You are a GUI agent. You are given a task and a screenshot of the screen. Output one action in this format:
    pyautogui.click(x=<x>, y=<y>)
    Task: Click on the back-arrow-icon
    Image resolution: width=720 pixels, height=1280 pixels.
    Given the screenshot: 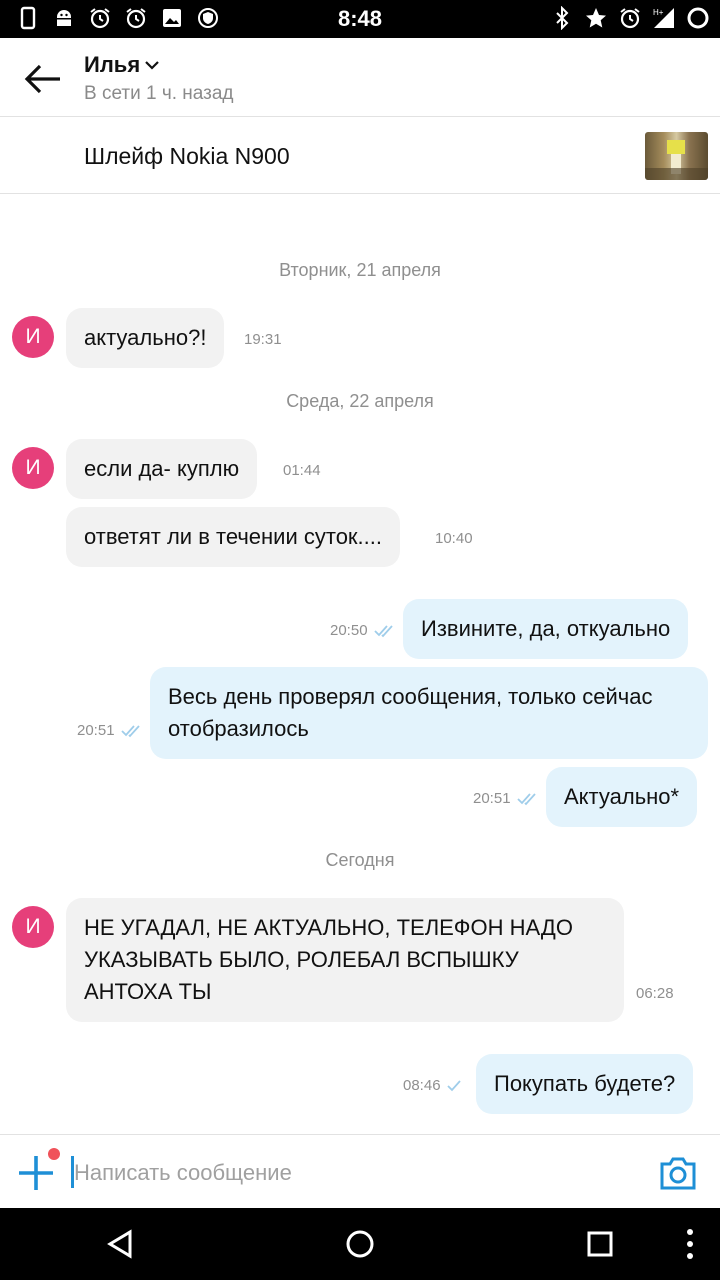 What is the action you would take?
    pyautogui.click(x=42, y=79)
    